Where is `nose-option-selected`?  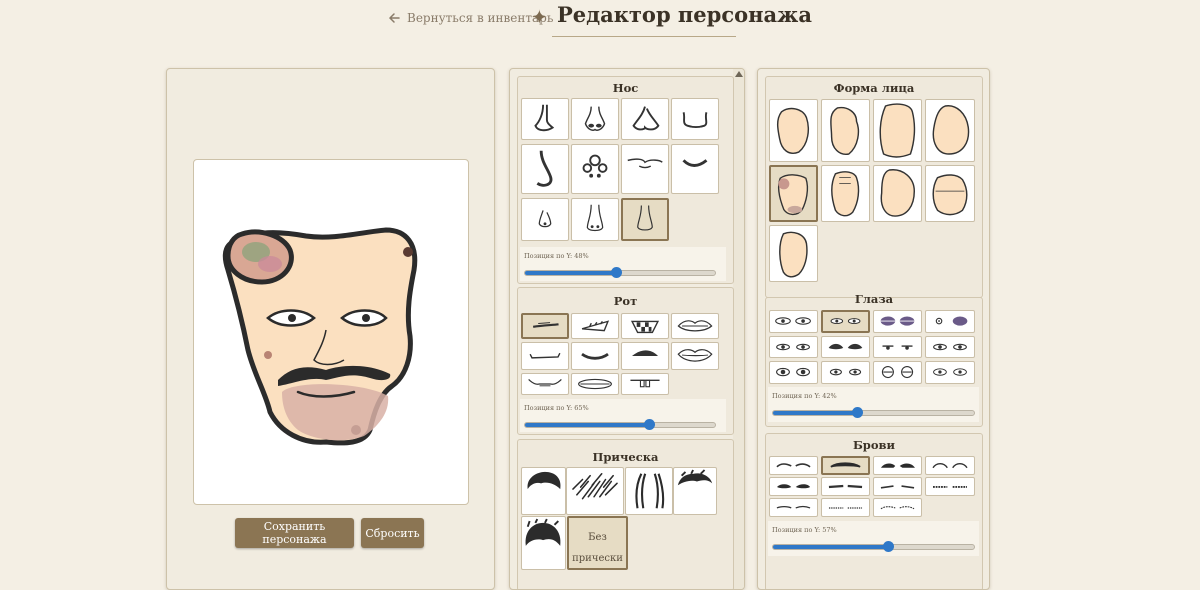
nose-option-selected is located at coordinates (645, 219).